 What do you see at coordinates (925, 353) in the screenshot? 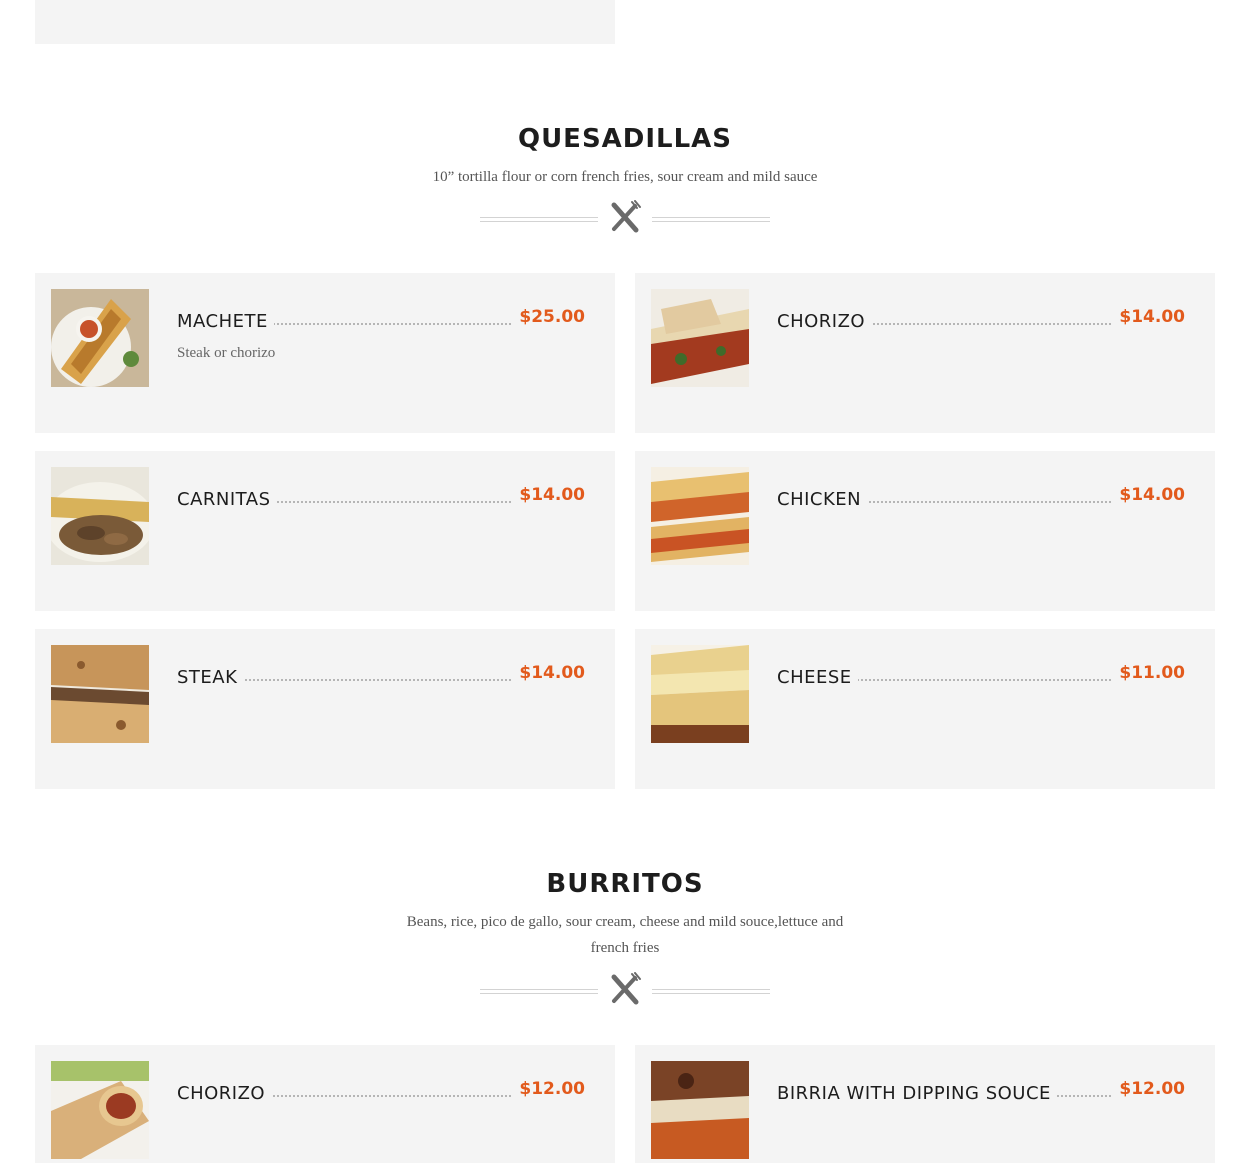
I see `menu-item-card: CHORIZO $14.00` at bounding box center [925, 353].